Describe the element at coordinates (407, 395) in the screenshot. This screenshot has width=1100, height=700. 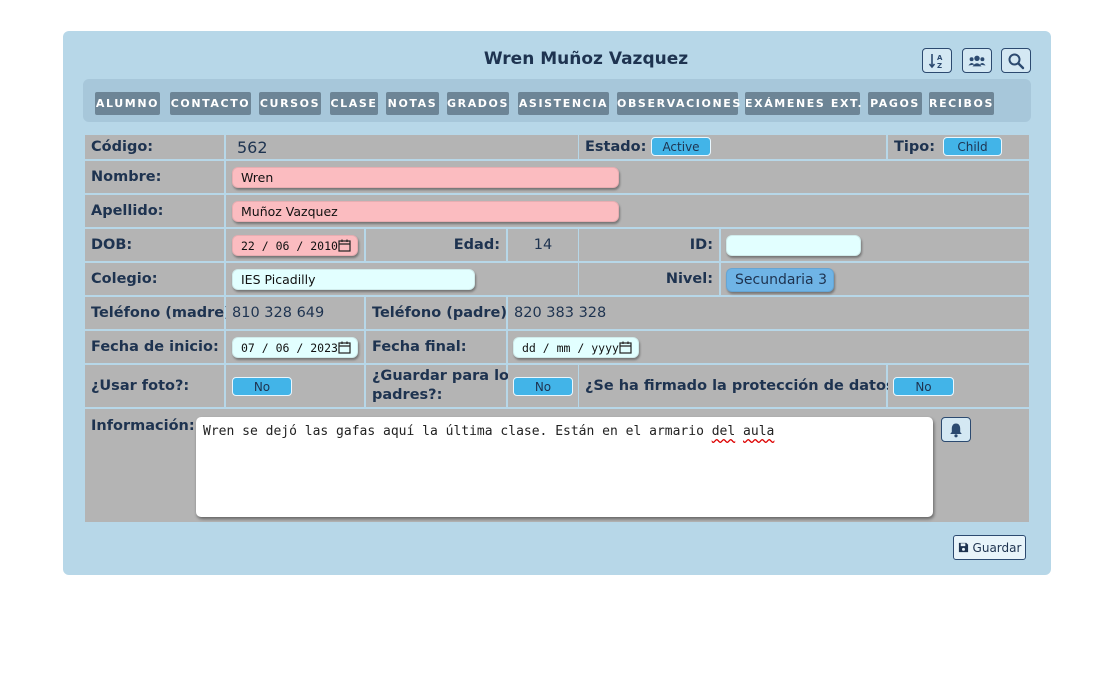
I see `guardar-padres-label-line2: padres?:` at that location.